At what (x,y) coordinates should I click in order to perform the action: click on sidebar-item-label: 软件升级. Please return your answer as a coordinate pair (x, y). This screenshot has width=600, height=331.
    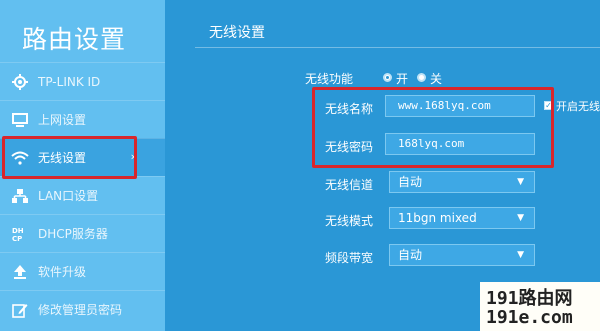
    Looking at the image, I should click on (62, 272).